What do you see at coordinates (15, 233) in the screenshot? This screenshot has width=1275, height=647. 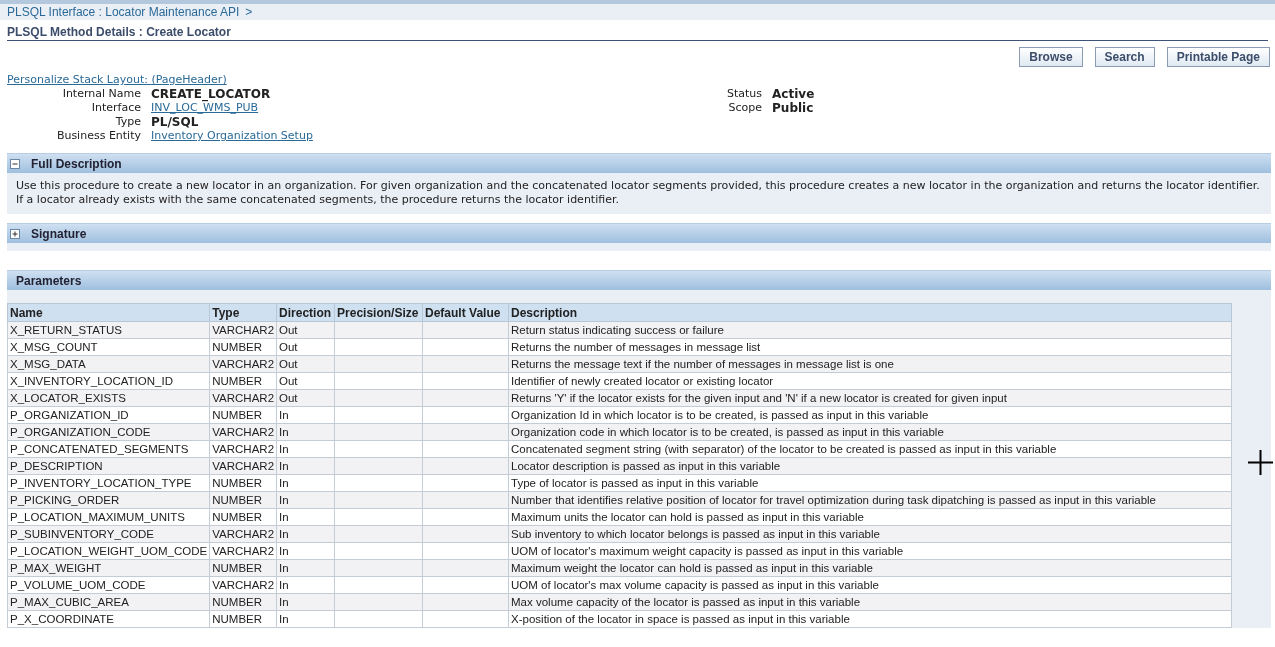 I see `expand-icon` at bounding box center [15, 233].